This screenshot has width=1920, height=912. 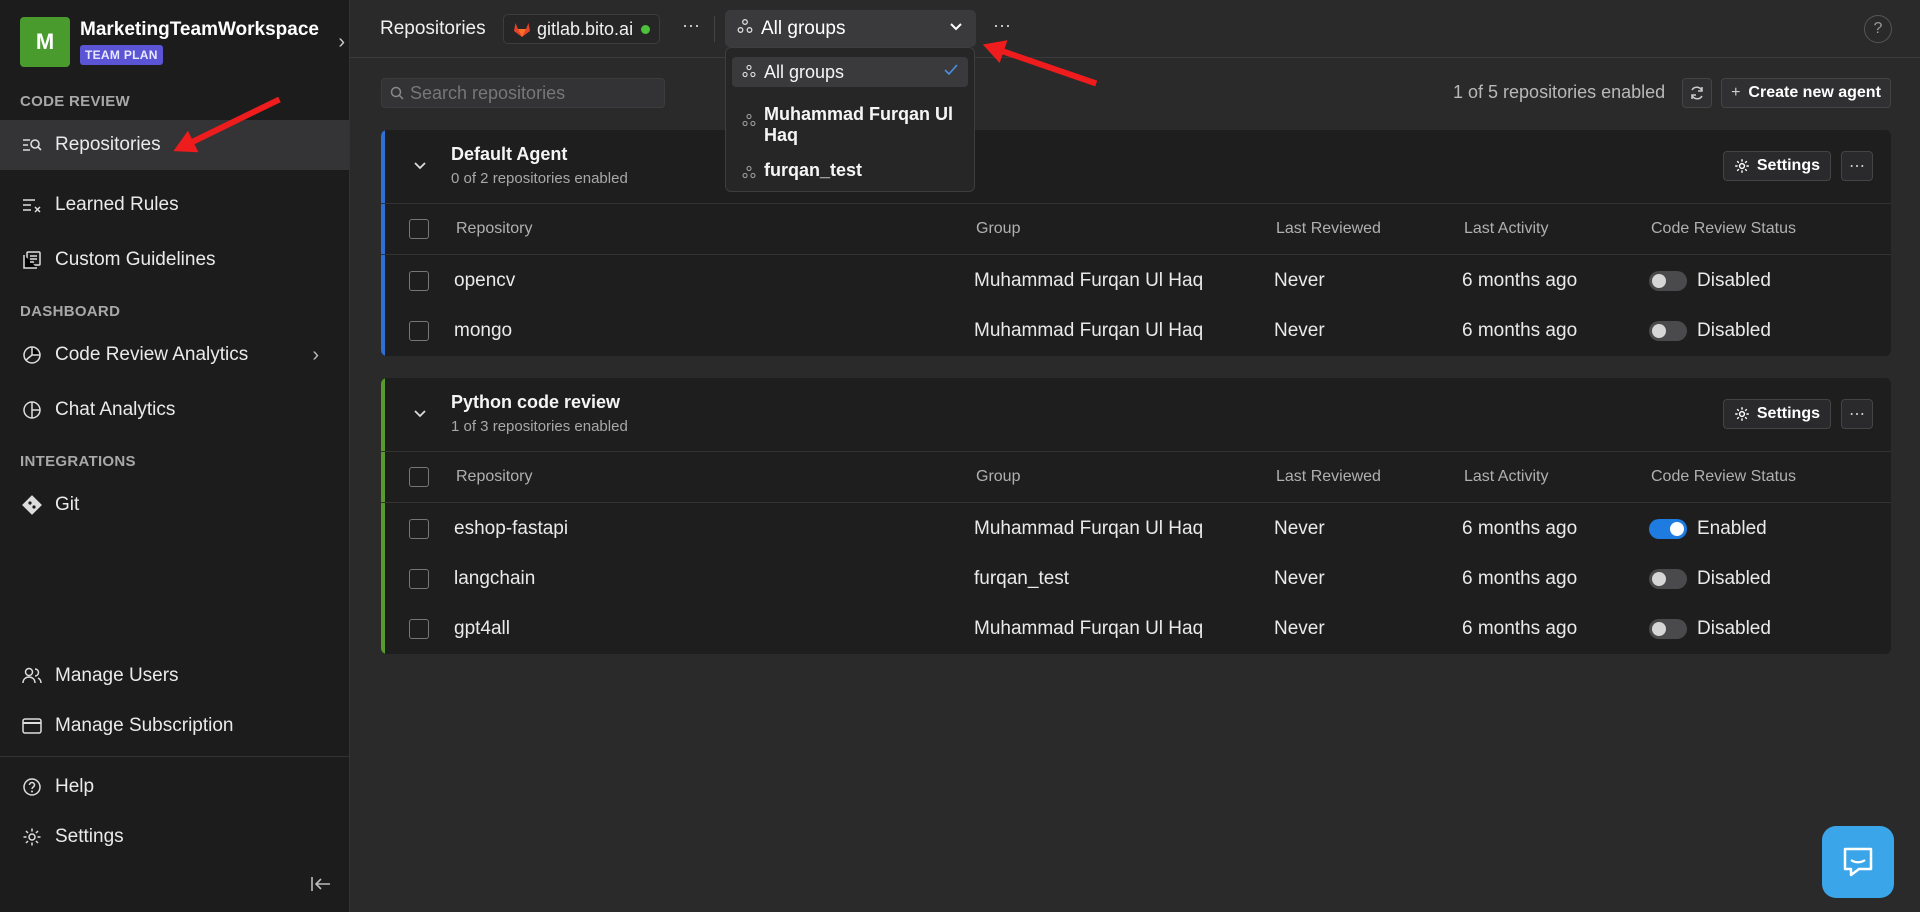 I want to click on sidebar-item-learned-rules: Learned Rules, so click(x=174, y=205).